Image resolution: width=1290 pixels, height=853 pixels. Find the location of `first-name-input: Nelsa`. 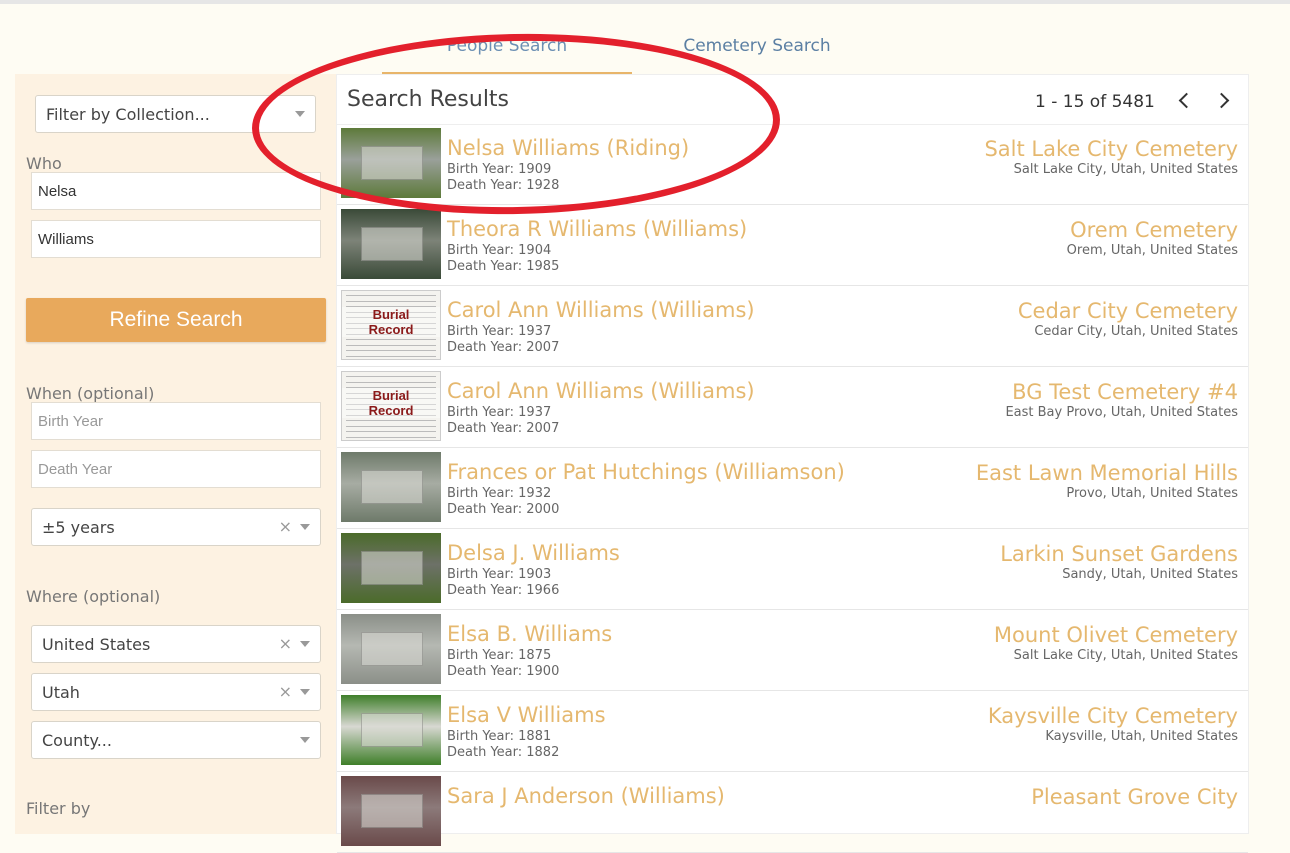

first-name-input: Nelsa is located at coordinates (176, 191).